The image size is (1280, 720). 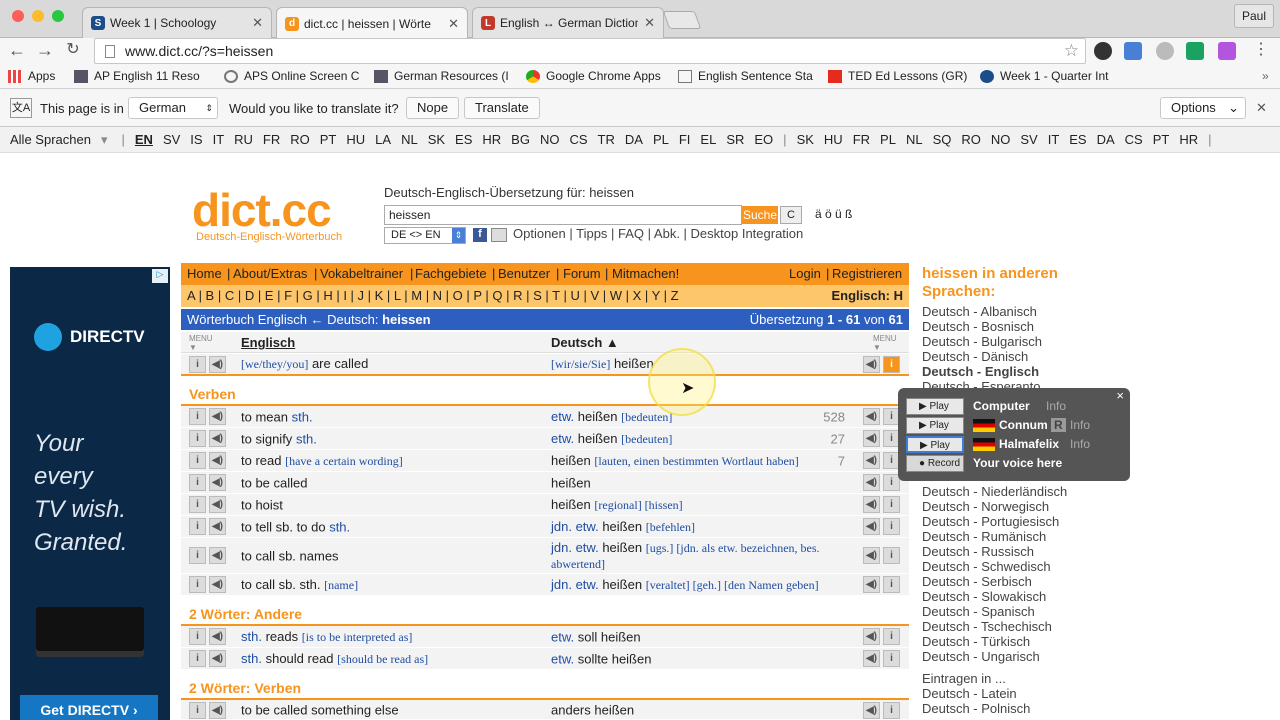 What do you see at coordinates (270, 273) in the screenshot?
I see `menu-about: About/Extras` at bounding box center [270, 273].